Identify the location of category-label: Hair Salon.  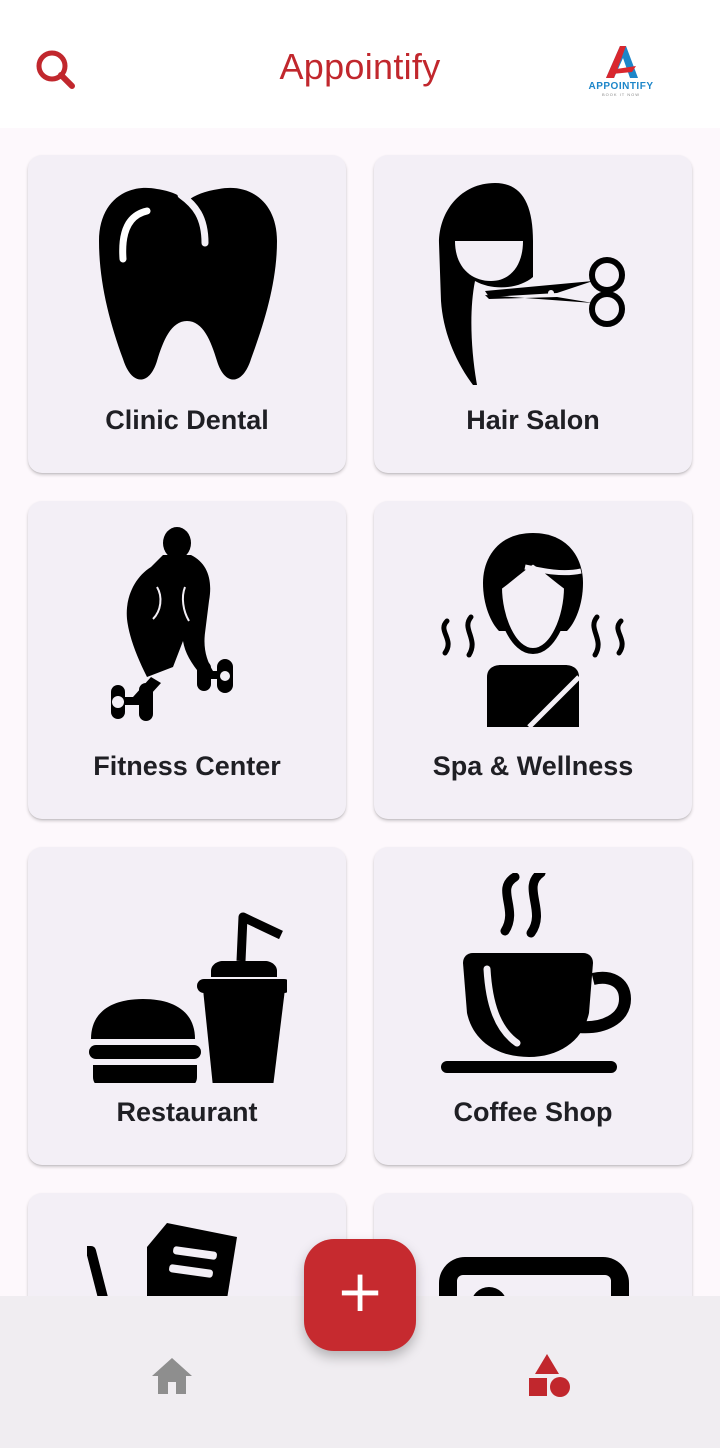
(533, 420).